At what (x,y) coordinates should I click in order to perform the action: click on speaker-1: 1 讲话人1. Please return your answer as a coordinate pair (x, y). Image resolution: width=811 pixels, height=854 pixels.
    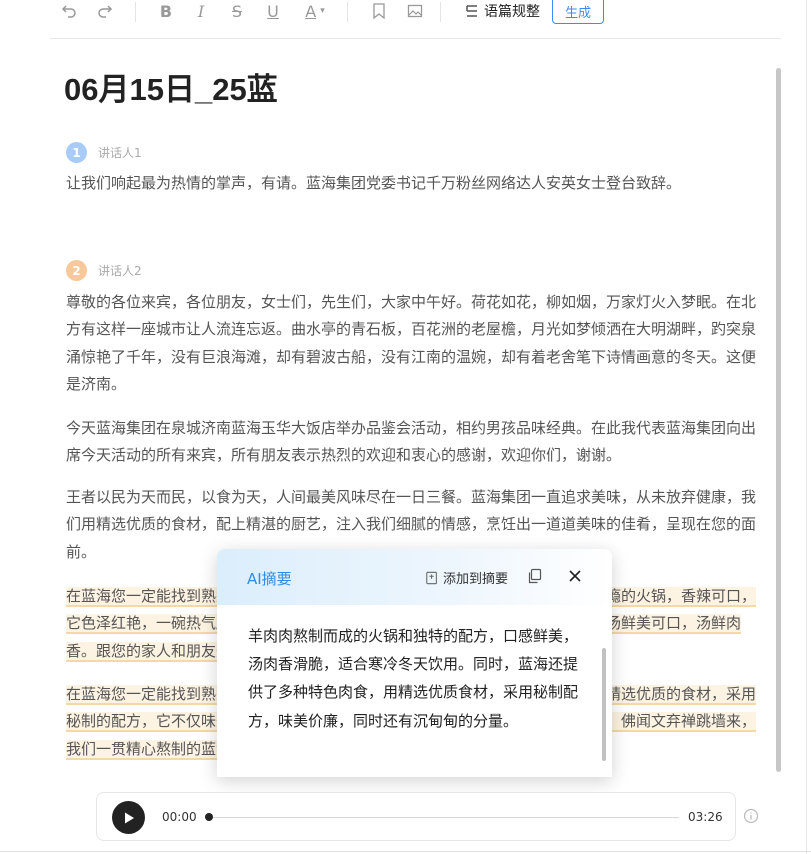
    Looking at the image, I should click on (104, 152).